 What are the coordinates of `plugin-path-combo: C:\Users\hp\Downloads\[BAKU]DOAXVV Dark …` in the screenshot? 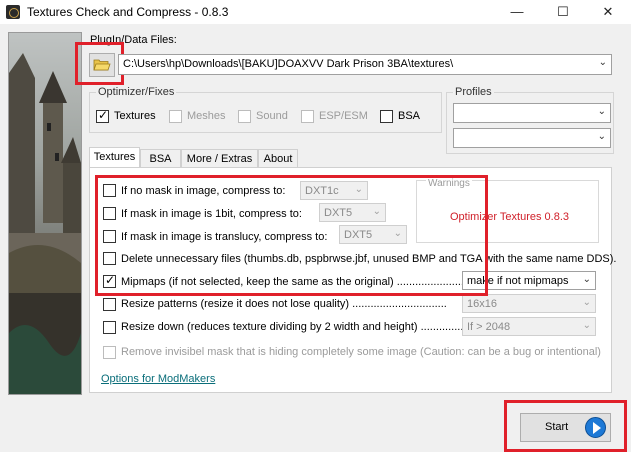 It's located at (365, 64).